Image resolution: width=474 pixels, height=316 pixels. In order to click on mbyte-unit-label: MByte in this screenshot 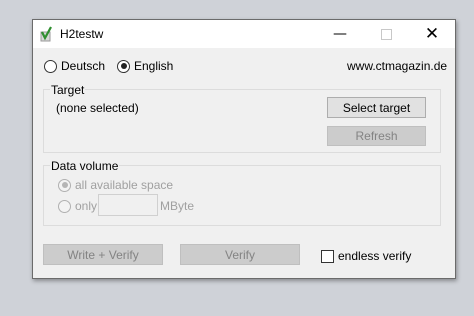, I will do `click(177, 206)`.